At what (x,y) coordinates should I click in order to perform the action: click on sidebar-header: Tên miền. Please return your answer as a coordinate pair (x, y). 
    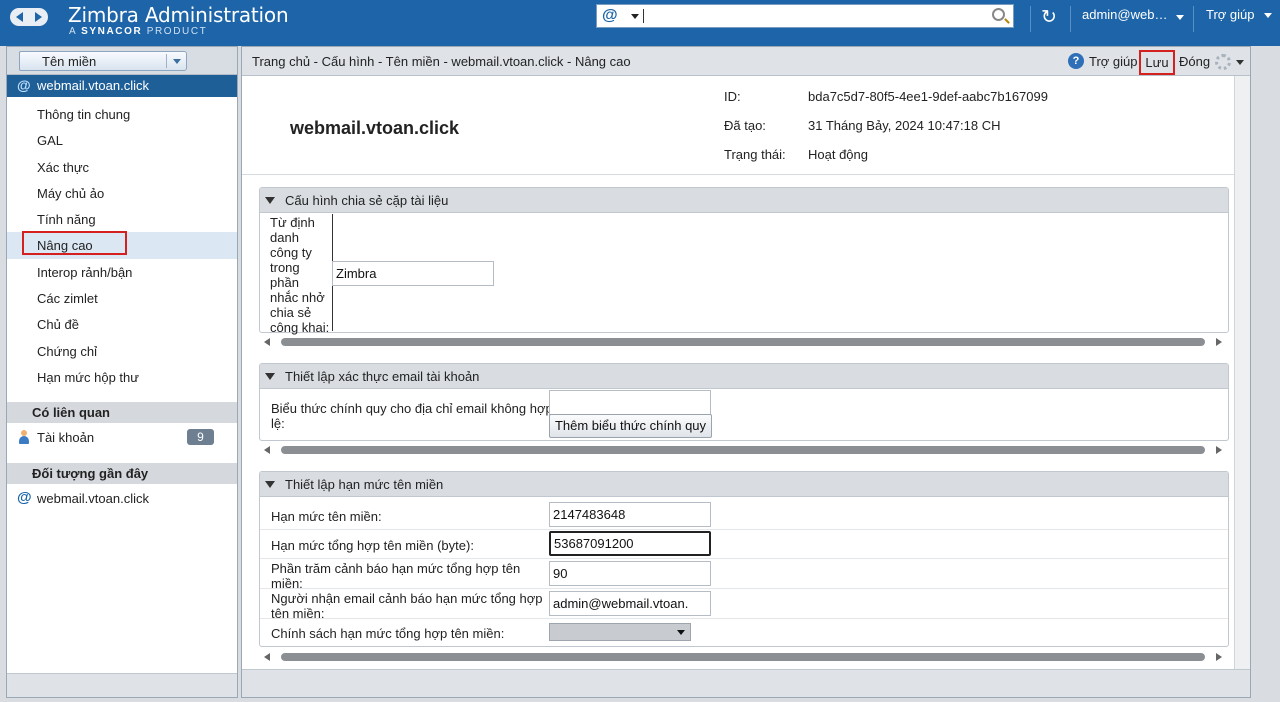
    Looking at the image, I should click on (122, 61).